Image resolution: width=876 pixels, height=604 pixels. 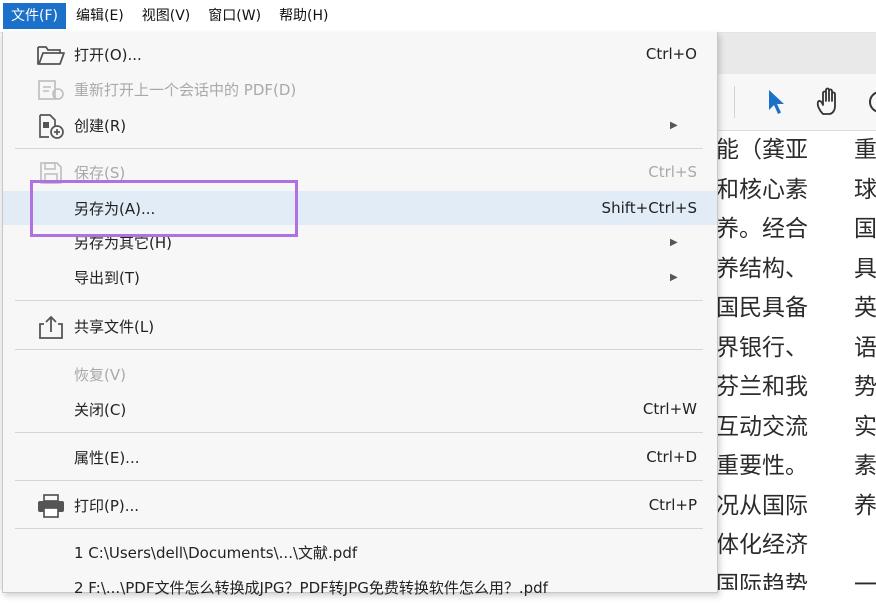 I want to click on menu-item-shortcut: Ctrl+P, so click(x=672, y=505).